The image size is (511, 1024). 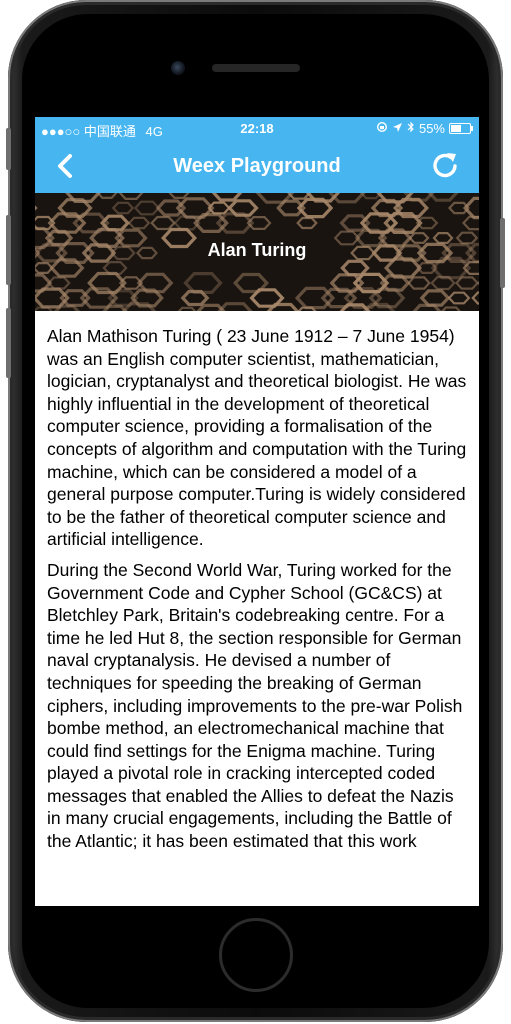 I want to click on hero-banner: Alan Turing, so click(x=257, y=252).